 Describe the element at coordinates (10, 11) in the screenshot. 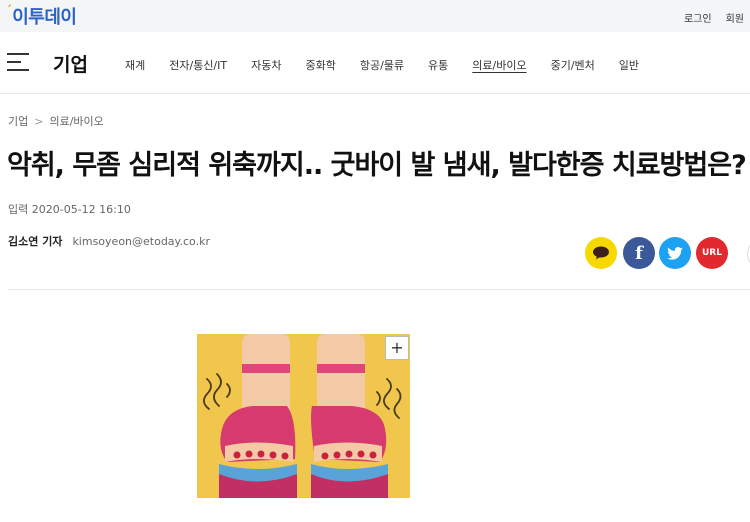

I see `logo-mark-icon: ′` at that location.